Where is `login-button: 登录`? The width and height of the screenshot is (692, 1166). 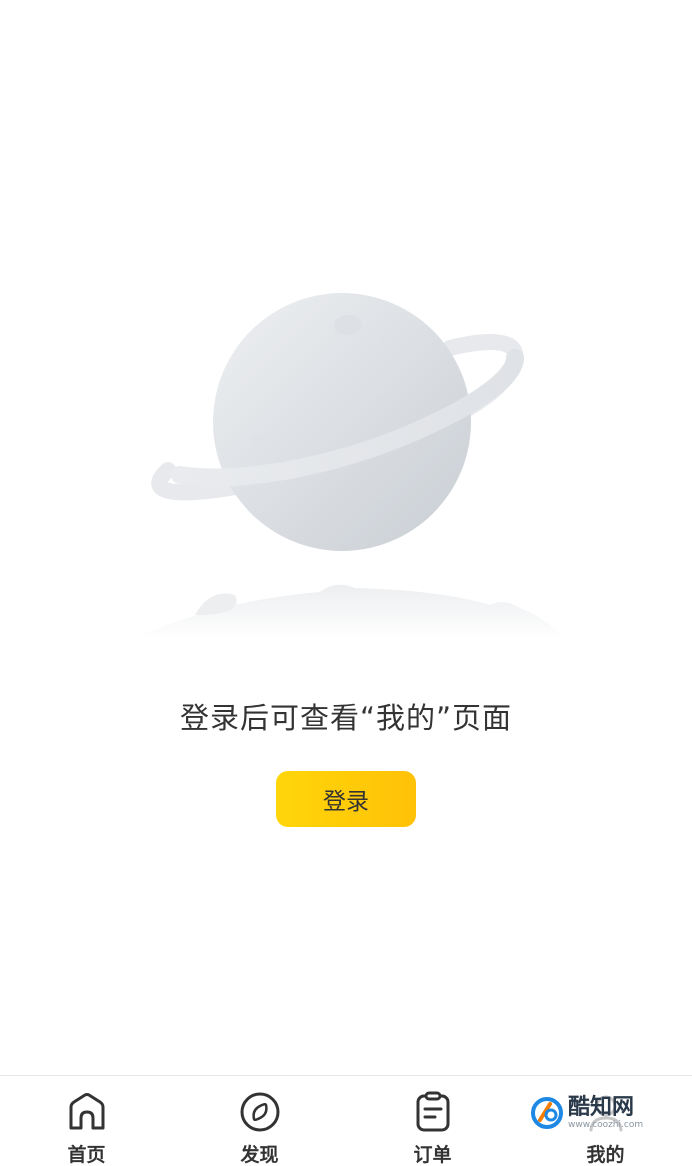 login-button: 登录 is located at coordinates (346, 799).